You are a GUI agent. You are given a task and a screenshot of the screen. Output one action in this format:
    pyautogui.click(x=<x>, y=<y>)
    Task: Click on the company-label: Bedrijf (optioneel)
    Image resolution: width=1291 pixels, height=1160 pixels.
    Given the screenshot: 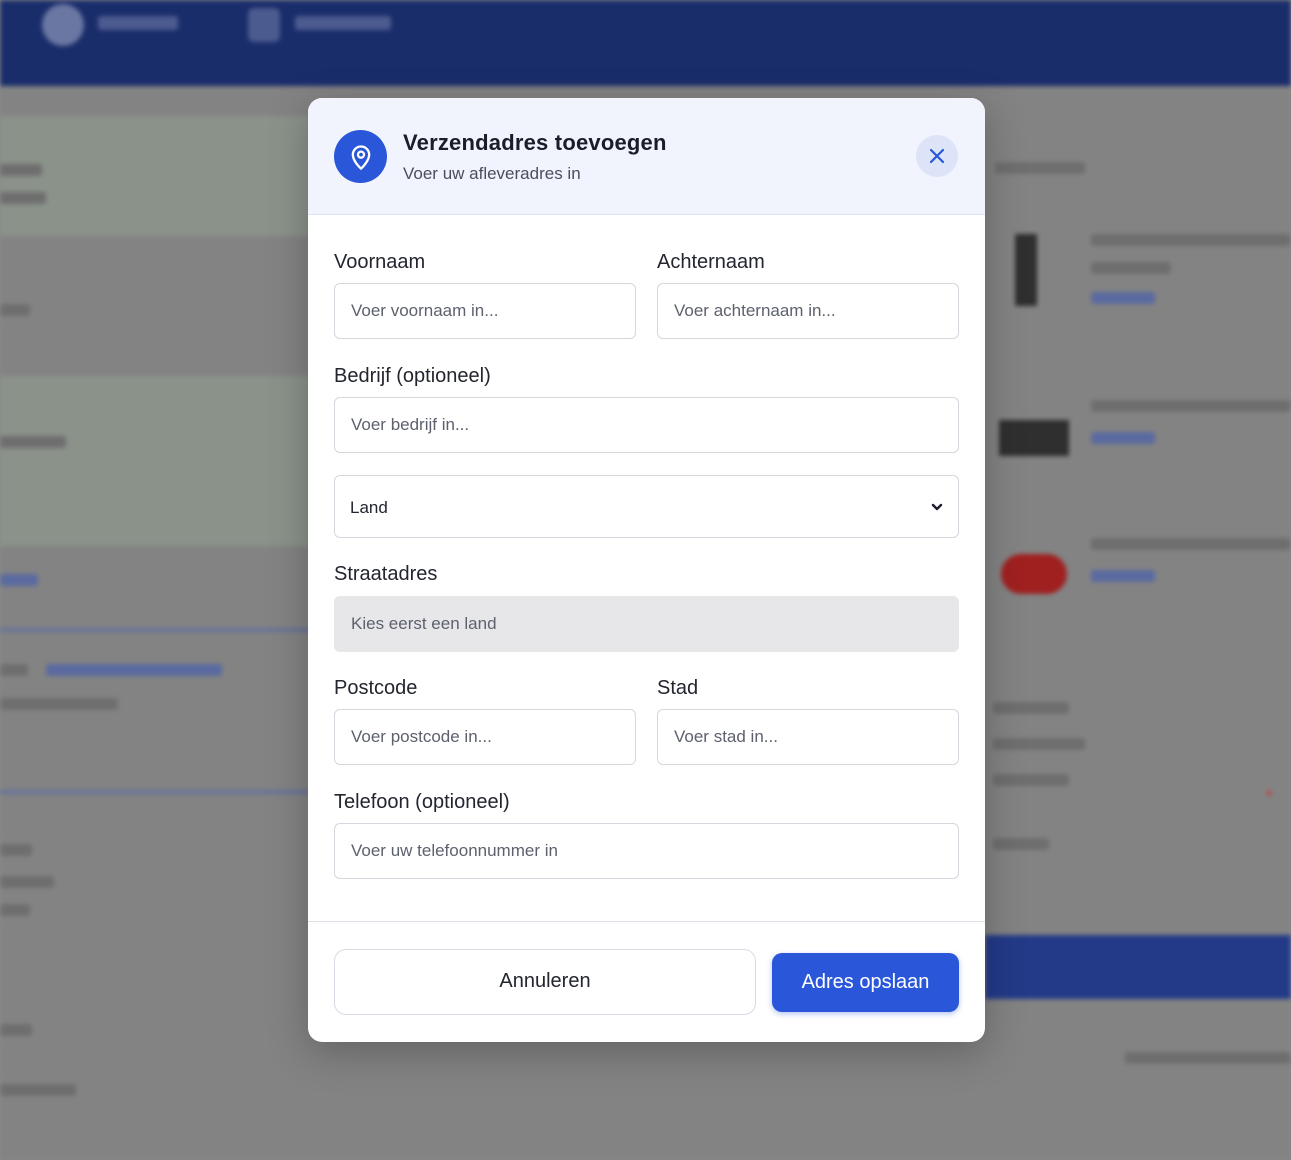 What is the action you would take?
    pyautogui.click(x=412, y=376)
    